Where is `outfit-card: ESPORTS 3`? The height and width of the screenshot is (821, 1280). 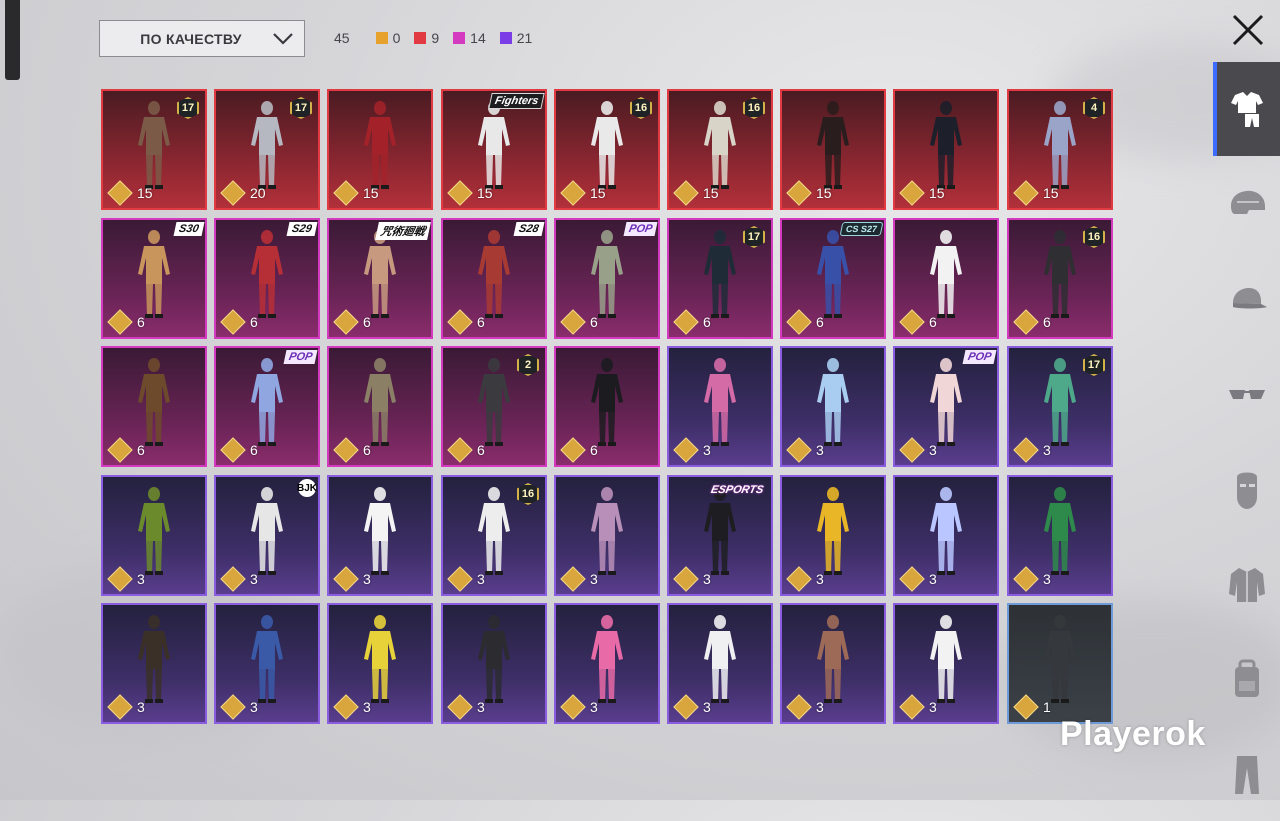 outfit-card: ESPORTS 3 is located at coordinates (720, 535).